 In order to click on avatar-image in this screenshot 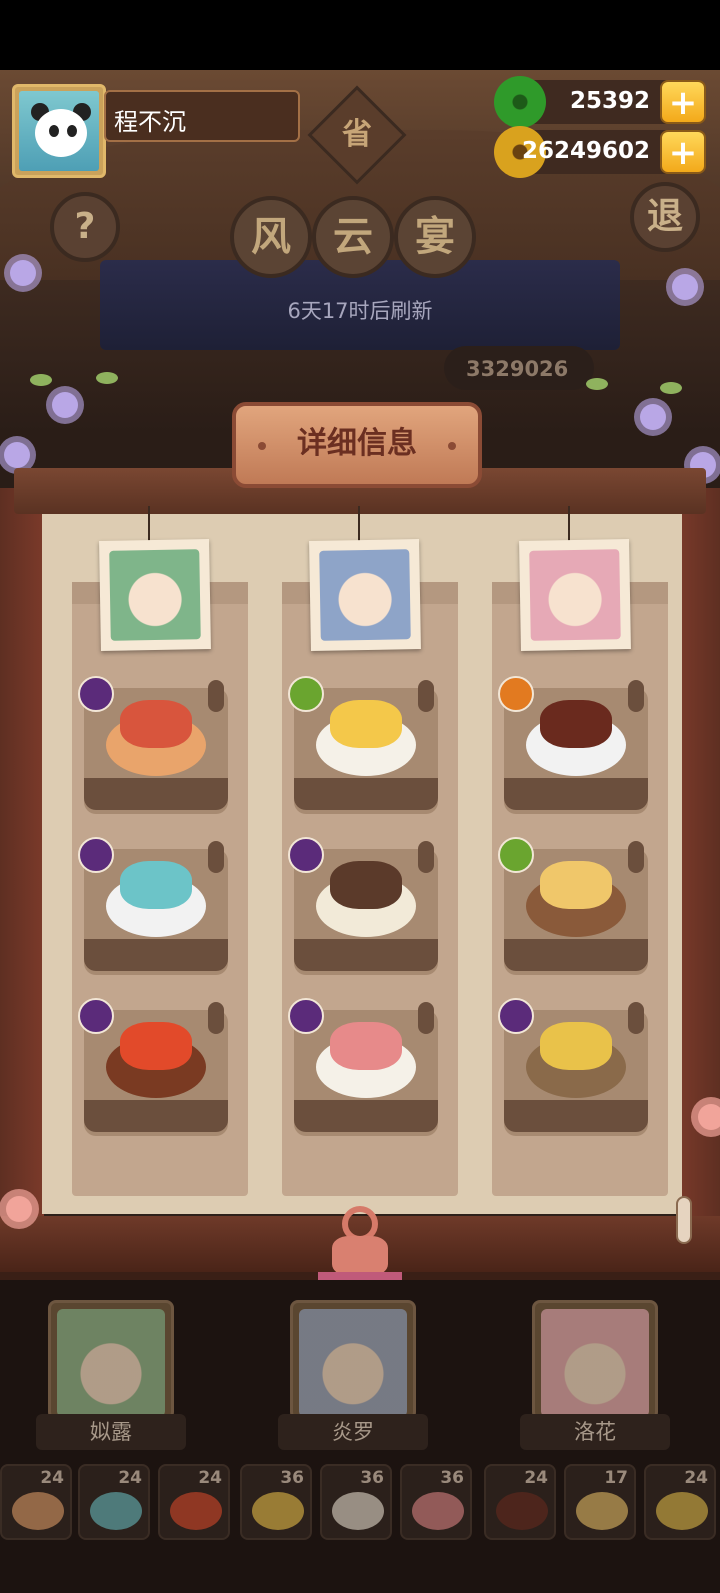, I will do `click(59, 131)`.